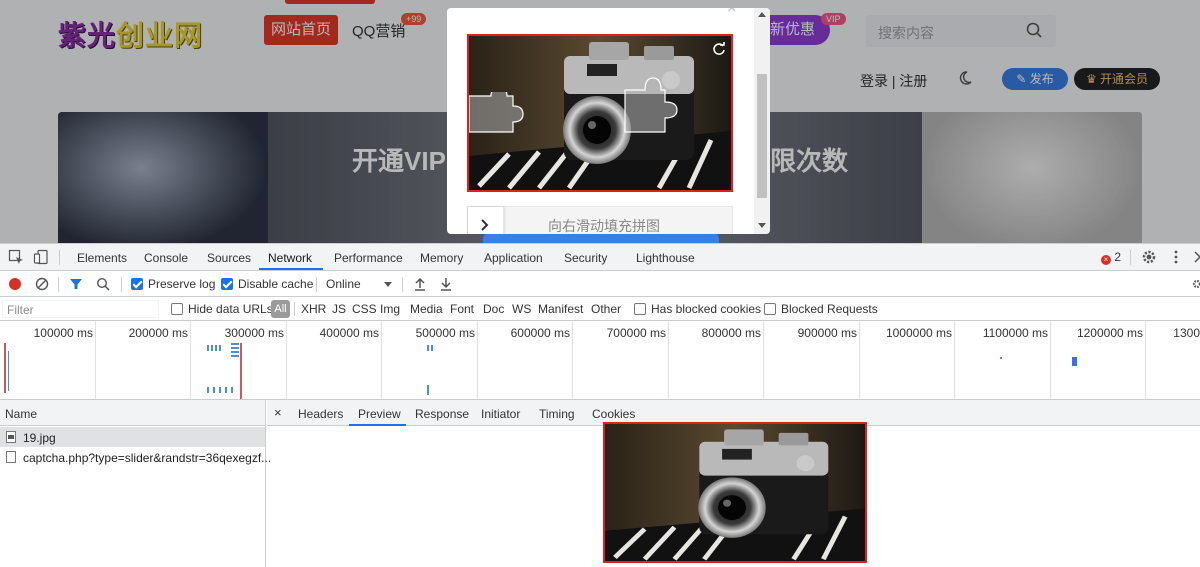 The width and height of the screenshot is (1200, 567). I want to click on tab-lighthouse: Lighthouse, so click(665, 258).